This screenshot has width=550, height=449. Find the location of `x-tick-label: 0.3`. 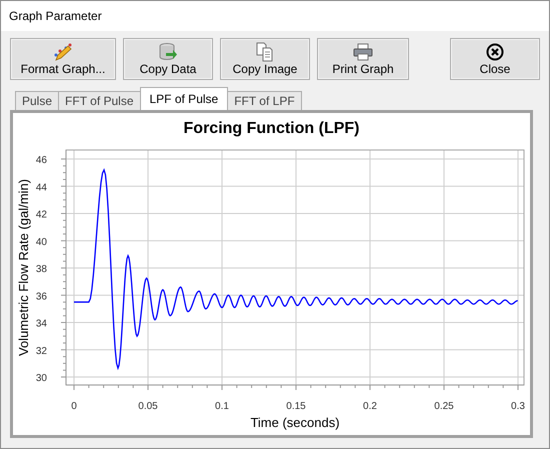

x-tick-label: 0.3 is located at coordinates (518, 406).